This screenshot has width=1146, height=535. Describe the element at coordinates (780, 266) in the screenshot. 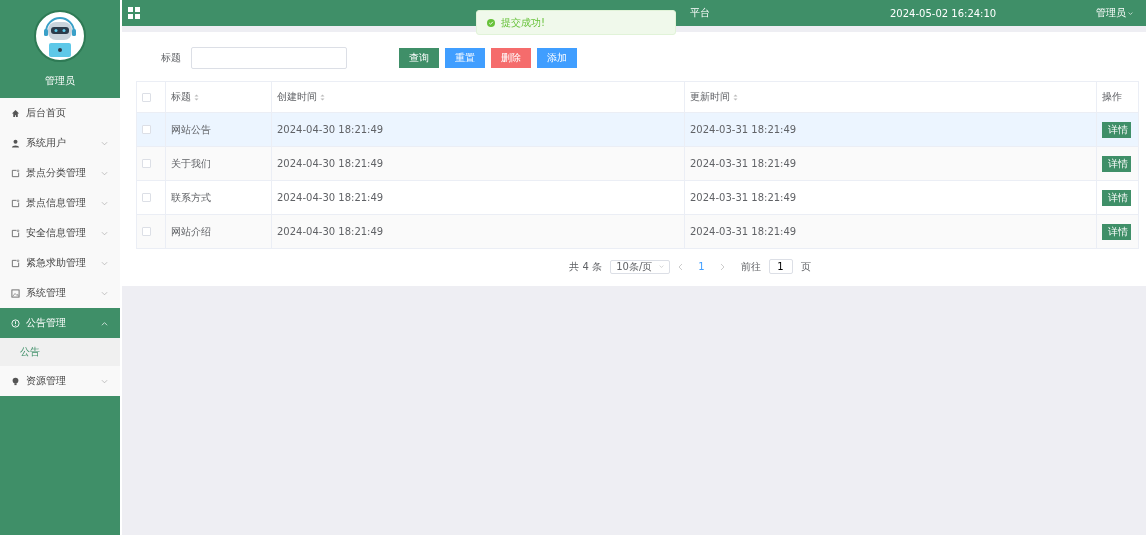

I see `goto-page-field: 1` at that location.